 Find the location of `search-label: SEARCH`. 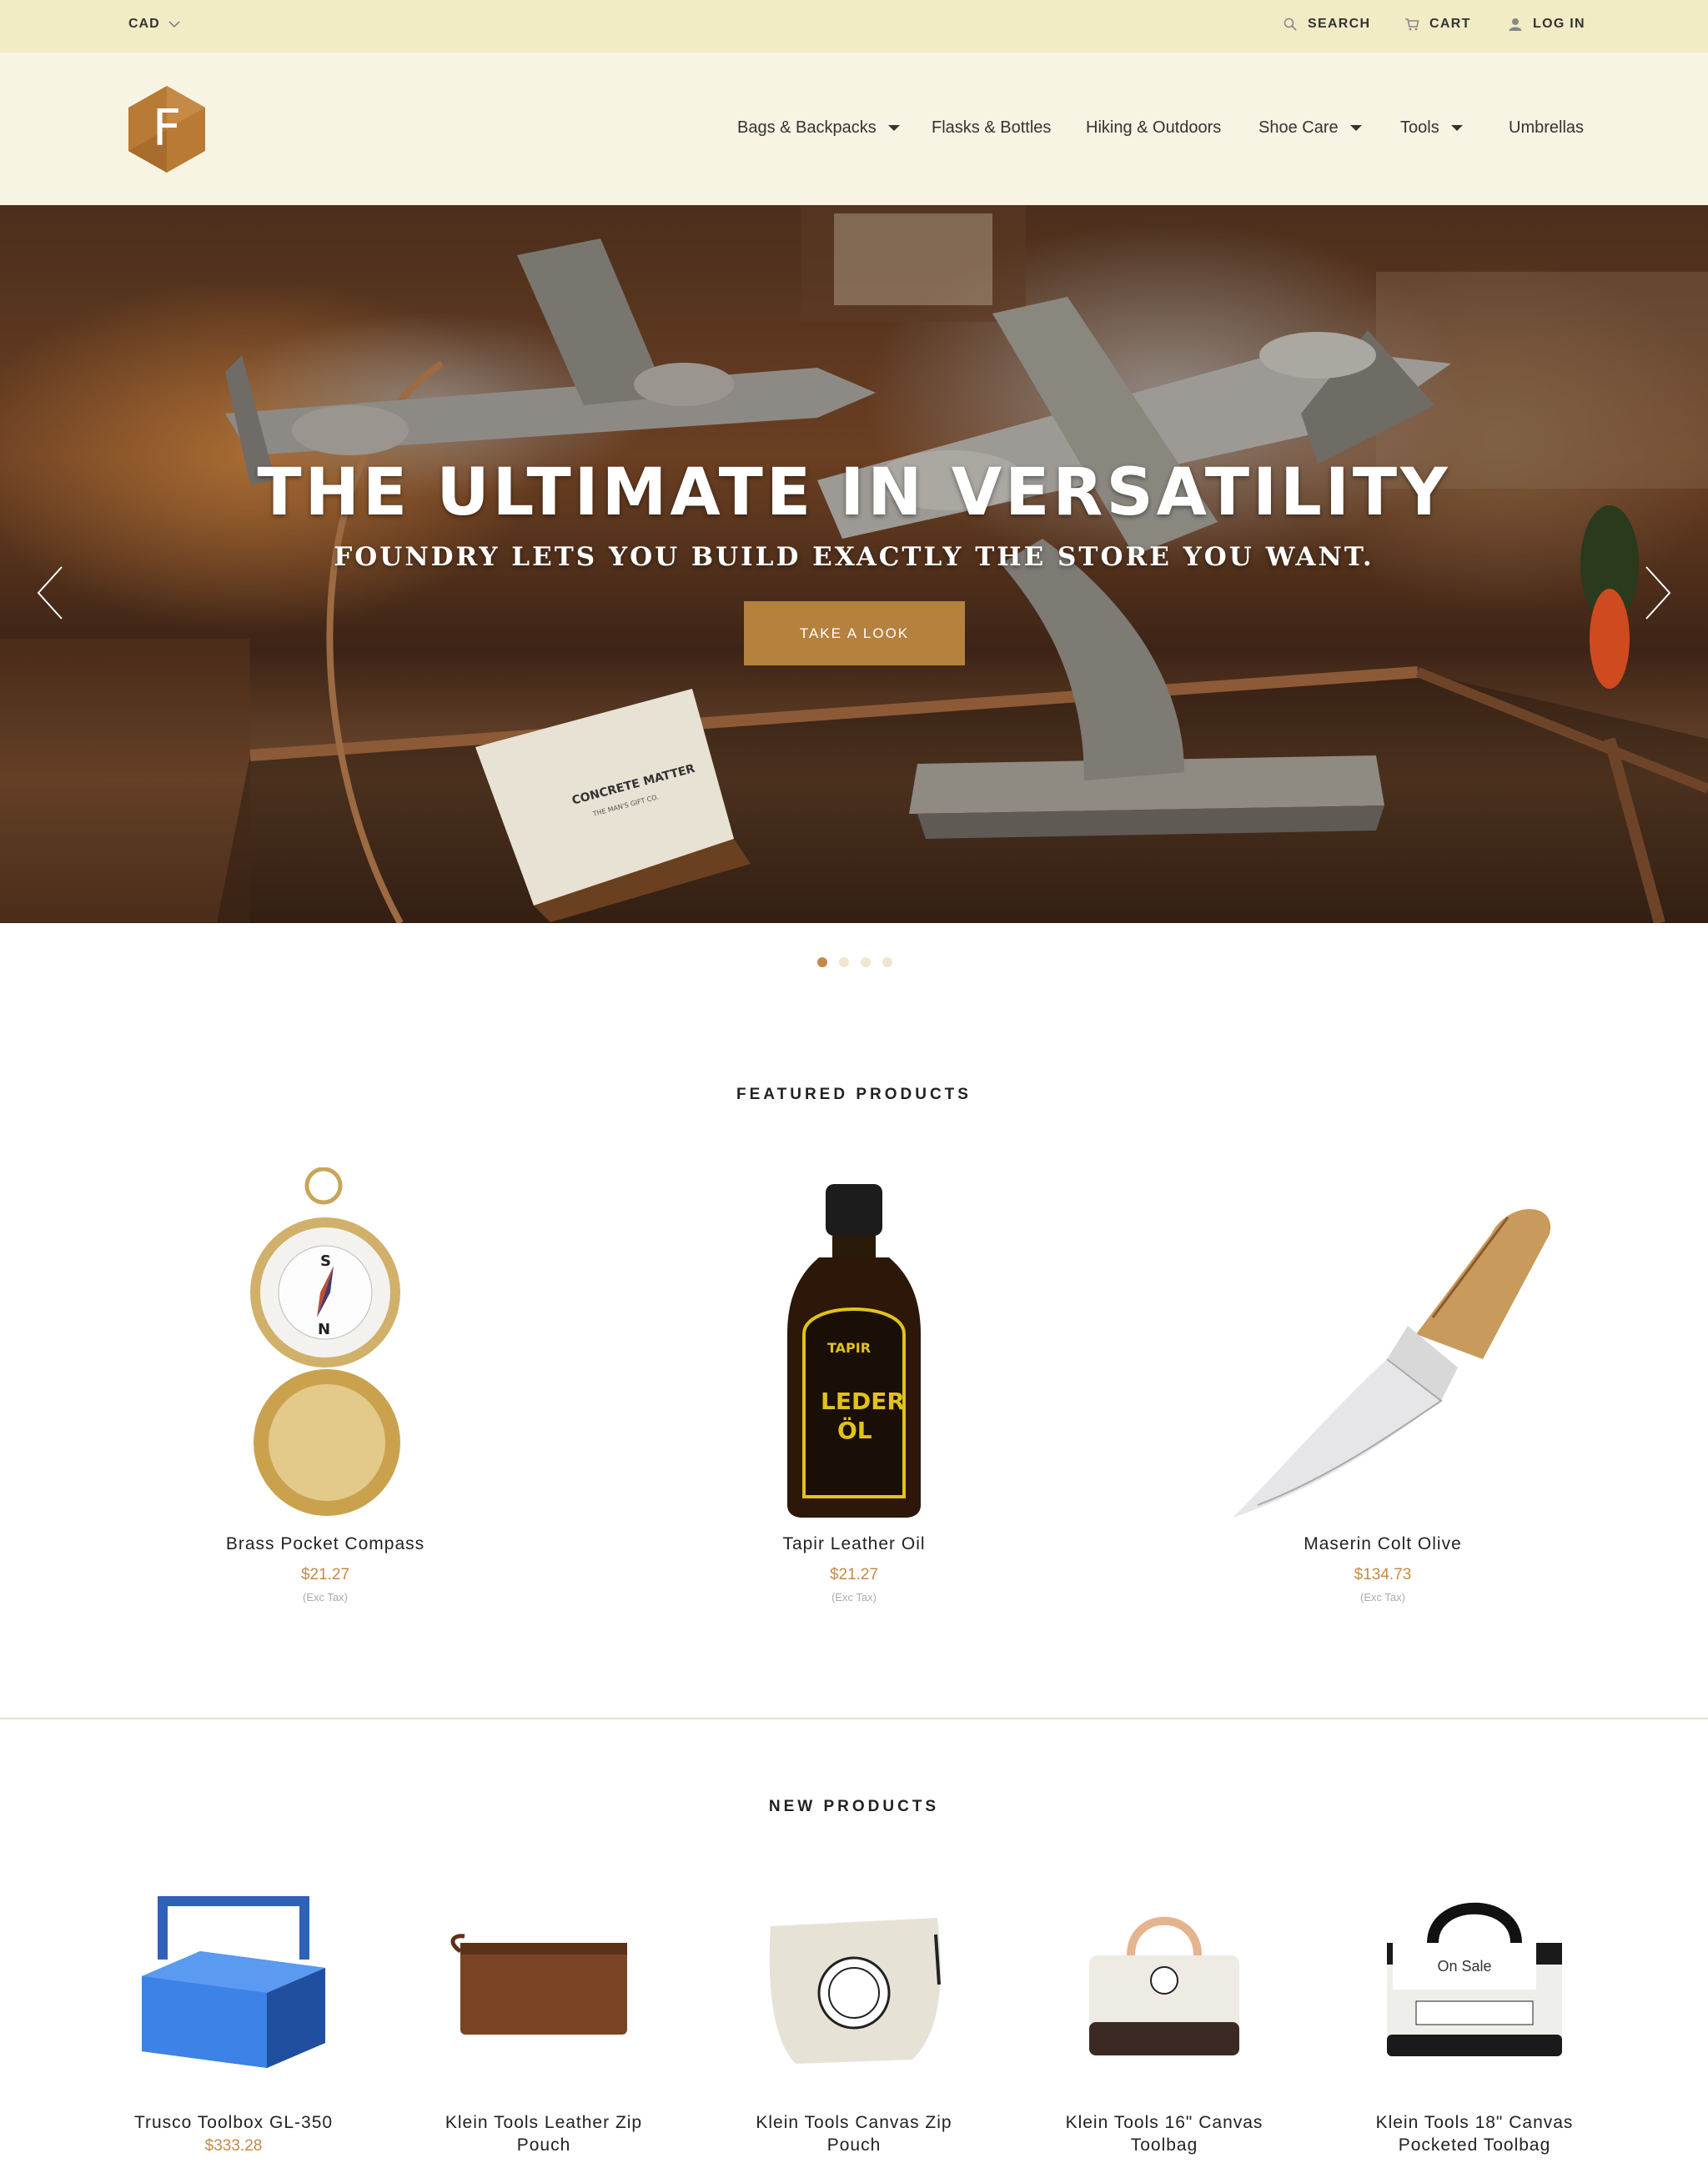

search-label: SEARCH is located at coordinates (1339, 24).